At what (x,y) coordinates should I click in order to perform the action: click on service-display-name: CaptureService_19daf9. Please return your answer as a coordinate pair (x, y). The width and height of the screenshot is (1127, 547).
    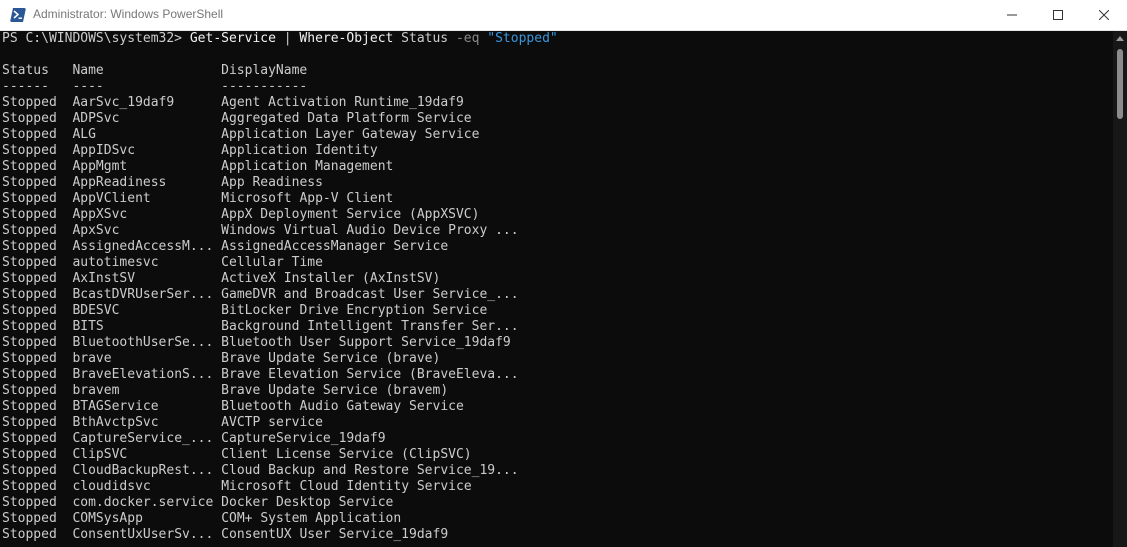
    Looking at the image, I should click on (303, 438).